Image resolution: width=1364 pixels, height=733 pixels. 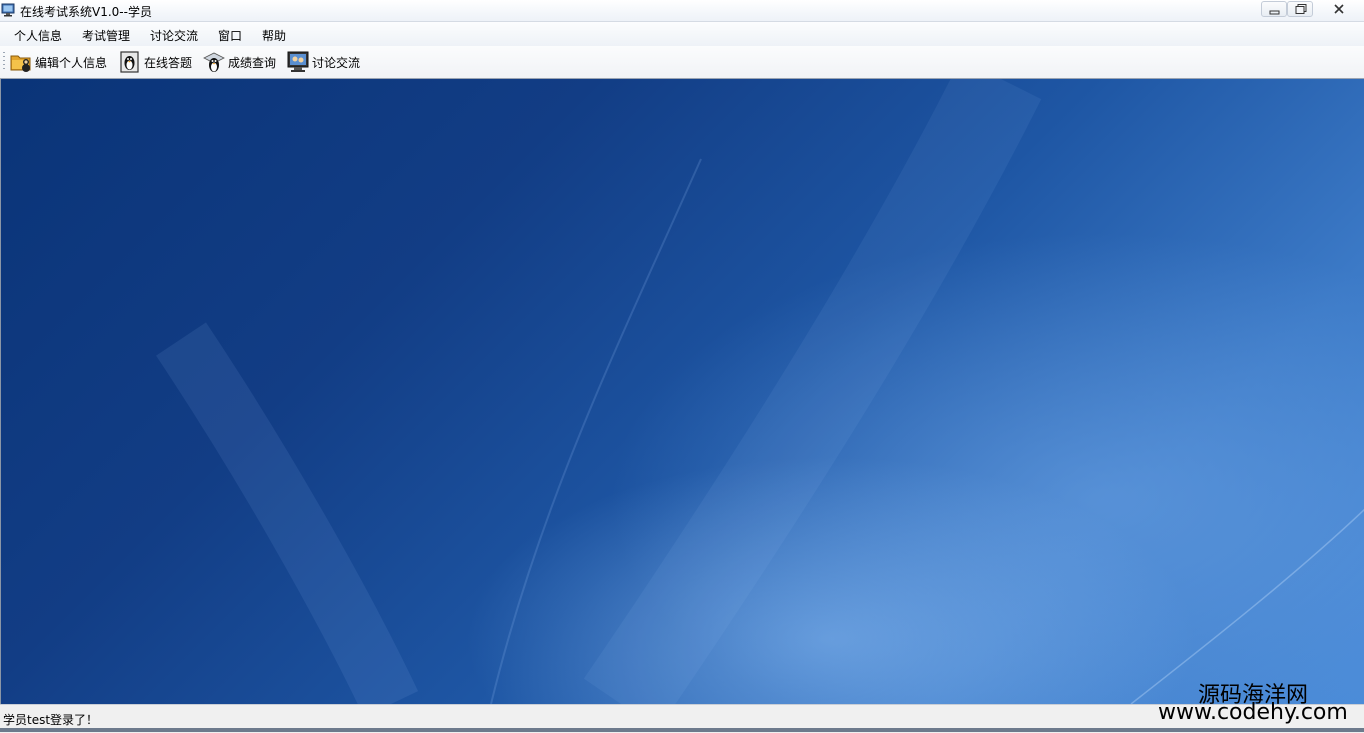 I want to click on menu-exam-management: 考试管理, so click(x=106, y=35).